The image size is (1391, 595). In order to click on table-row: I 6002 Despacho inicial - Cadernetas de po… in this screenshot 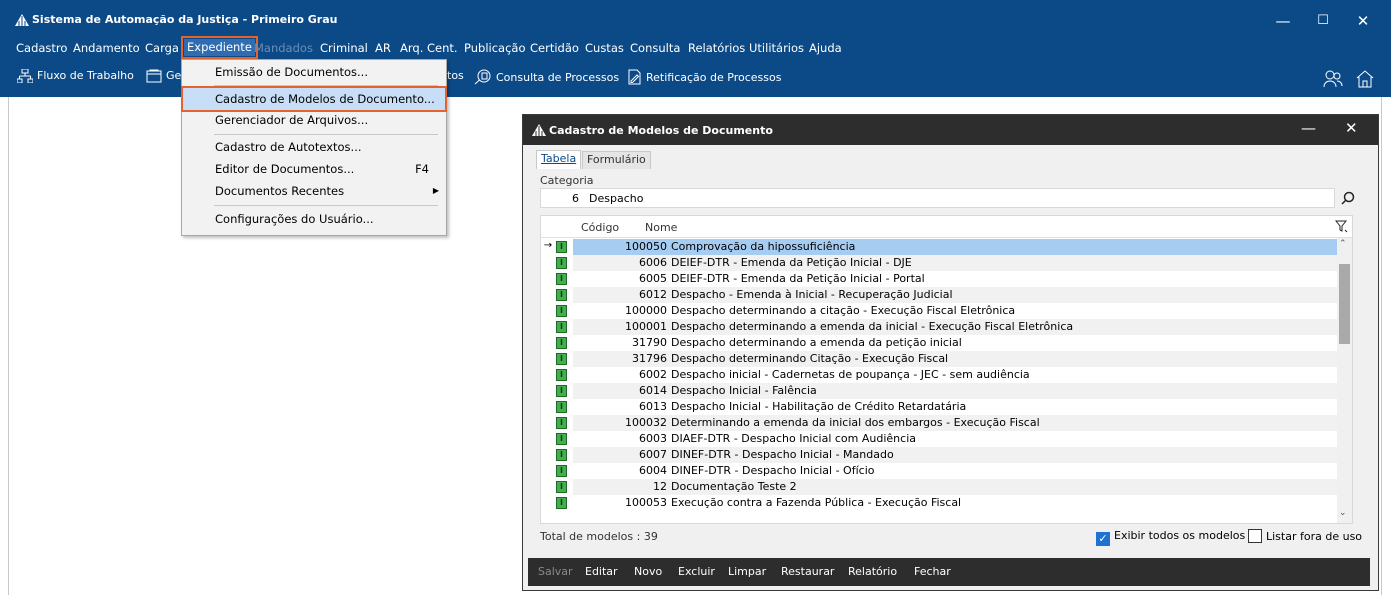, I will do `click(939, 375)`.